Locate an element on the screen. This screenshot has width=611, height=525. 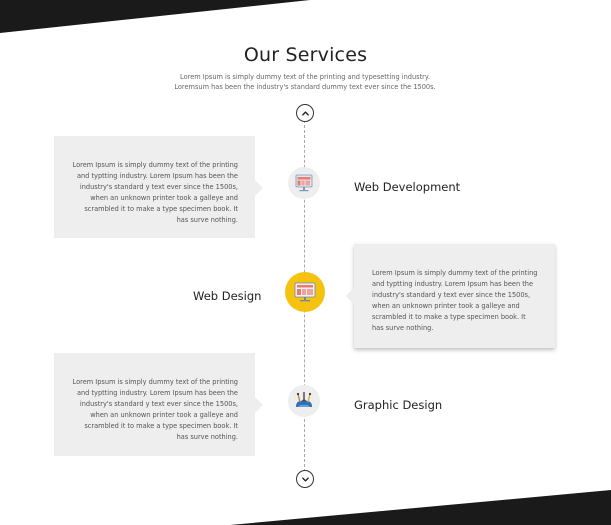
bottom-right-corner-decoration is located at coordinates (420, 507).